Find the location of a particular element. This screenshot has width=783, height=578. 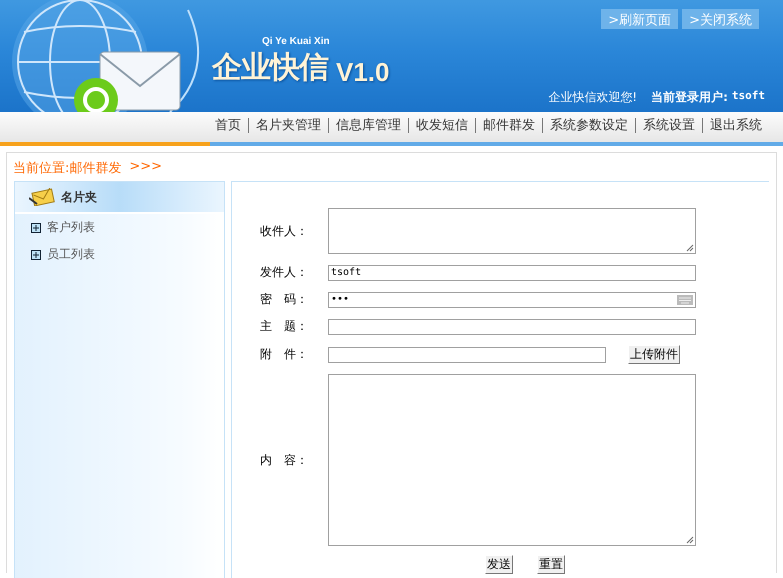

panel-title: 名片夹 is located at coordinates (79, 197).